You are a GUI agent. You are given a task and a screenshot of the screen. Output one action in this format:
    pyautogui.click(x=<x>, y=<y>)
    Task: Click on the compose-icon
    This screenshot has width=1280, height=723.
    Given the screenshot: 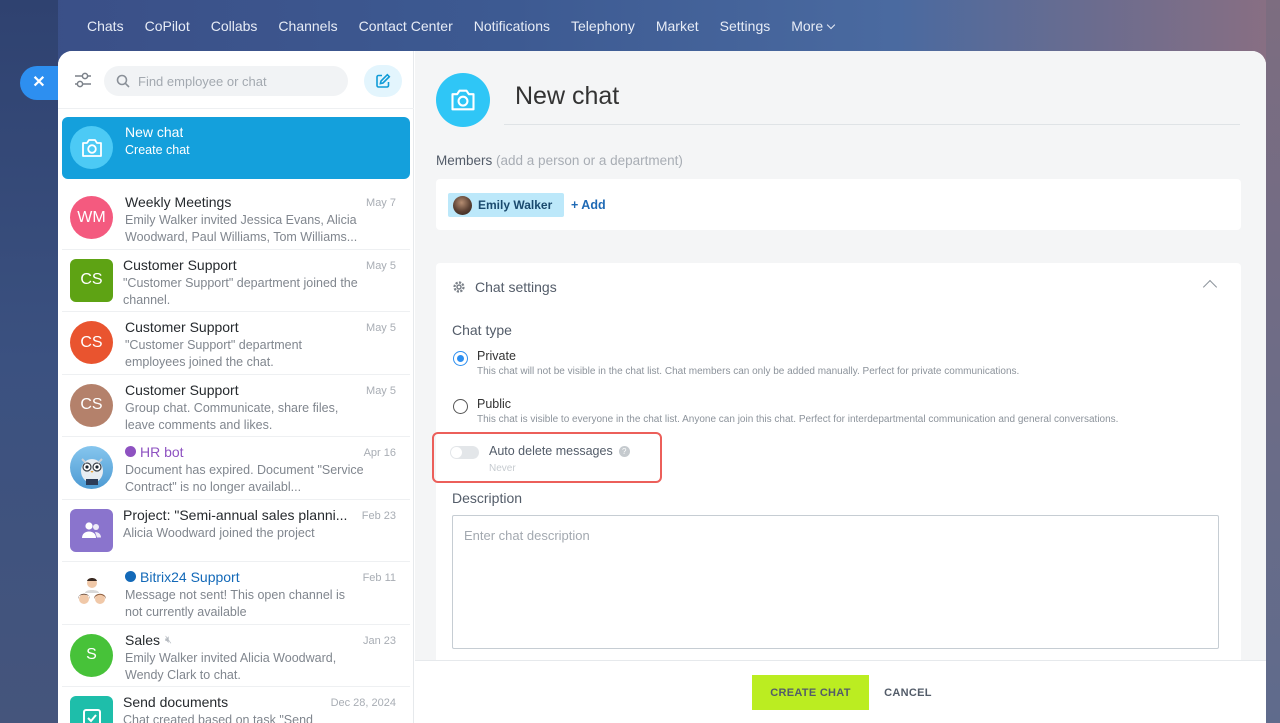 What is the action you would take?
    pyautogui.click(x=383, y=80)
    